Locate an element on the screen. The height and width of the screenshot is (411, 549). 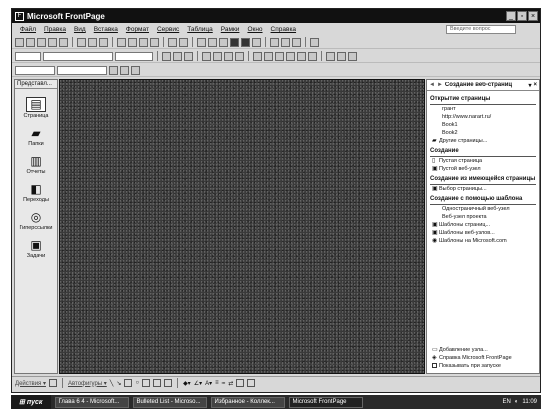
taskbar-task-active: Microsoft FrontPage is located at coordinates (325, 402).